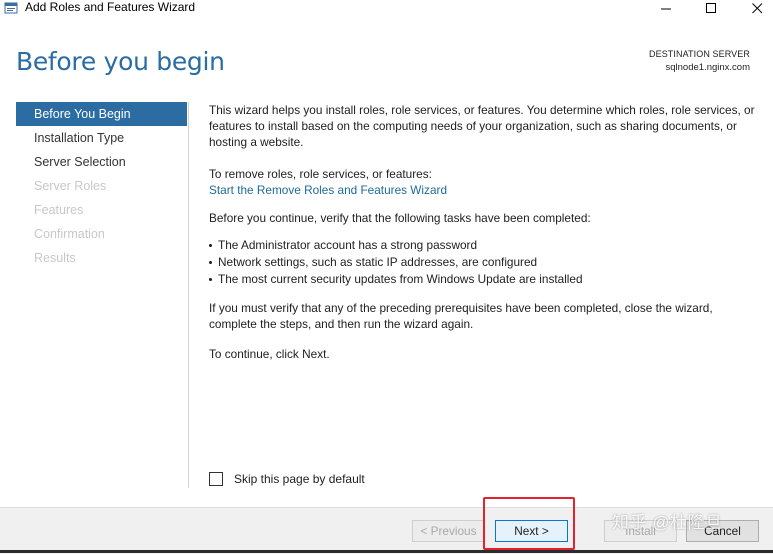 Image resolution: width=773 pixels, height=554 pixels. Describe the element at coordinates (529, 523) in the screenshot. I see `next-button-highlight` at that location.